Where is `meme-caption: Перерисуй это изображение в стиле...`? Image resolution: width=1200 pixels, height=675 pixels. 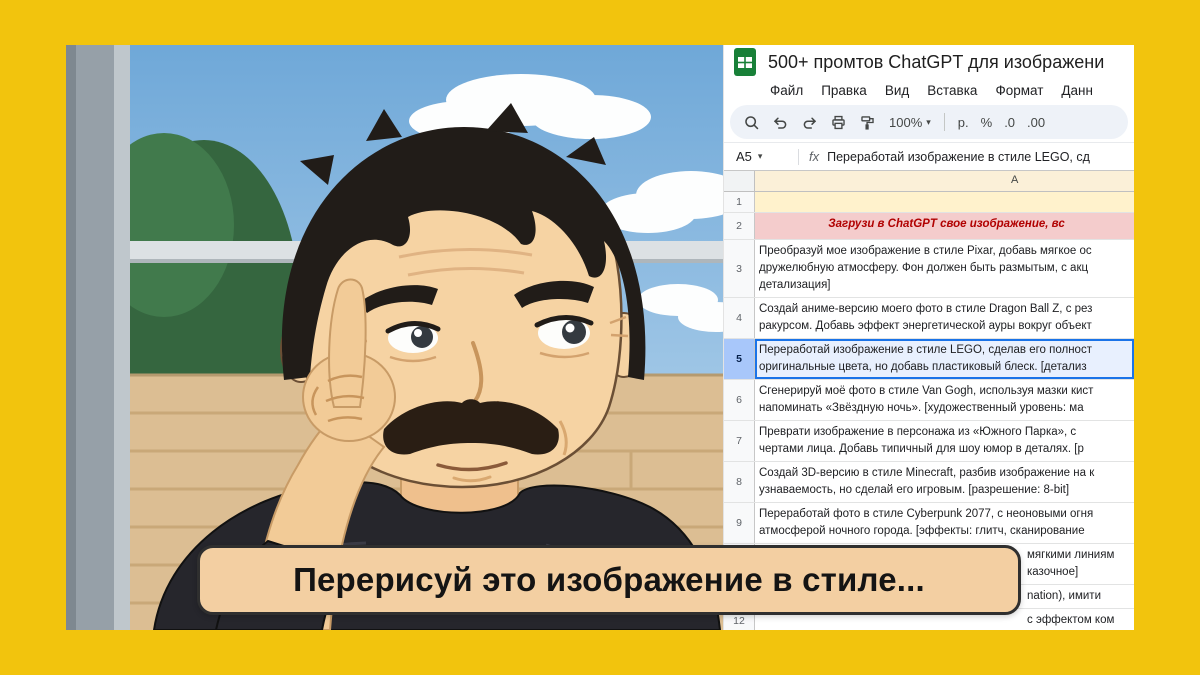
meme-caption: Перерисуй это изображение в стиле... is located at coordinates (609, 580).